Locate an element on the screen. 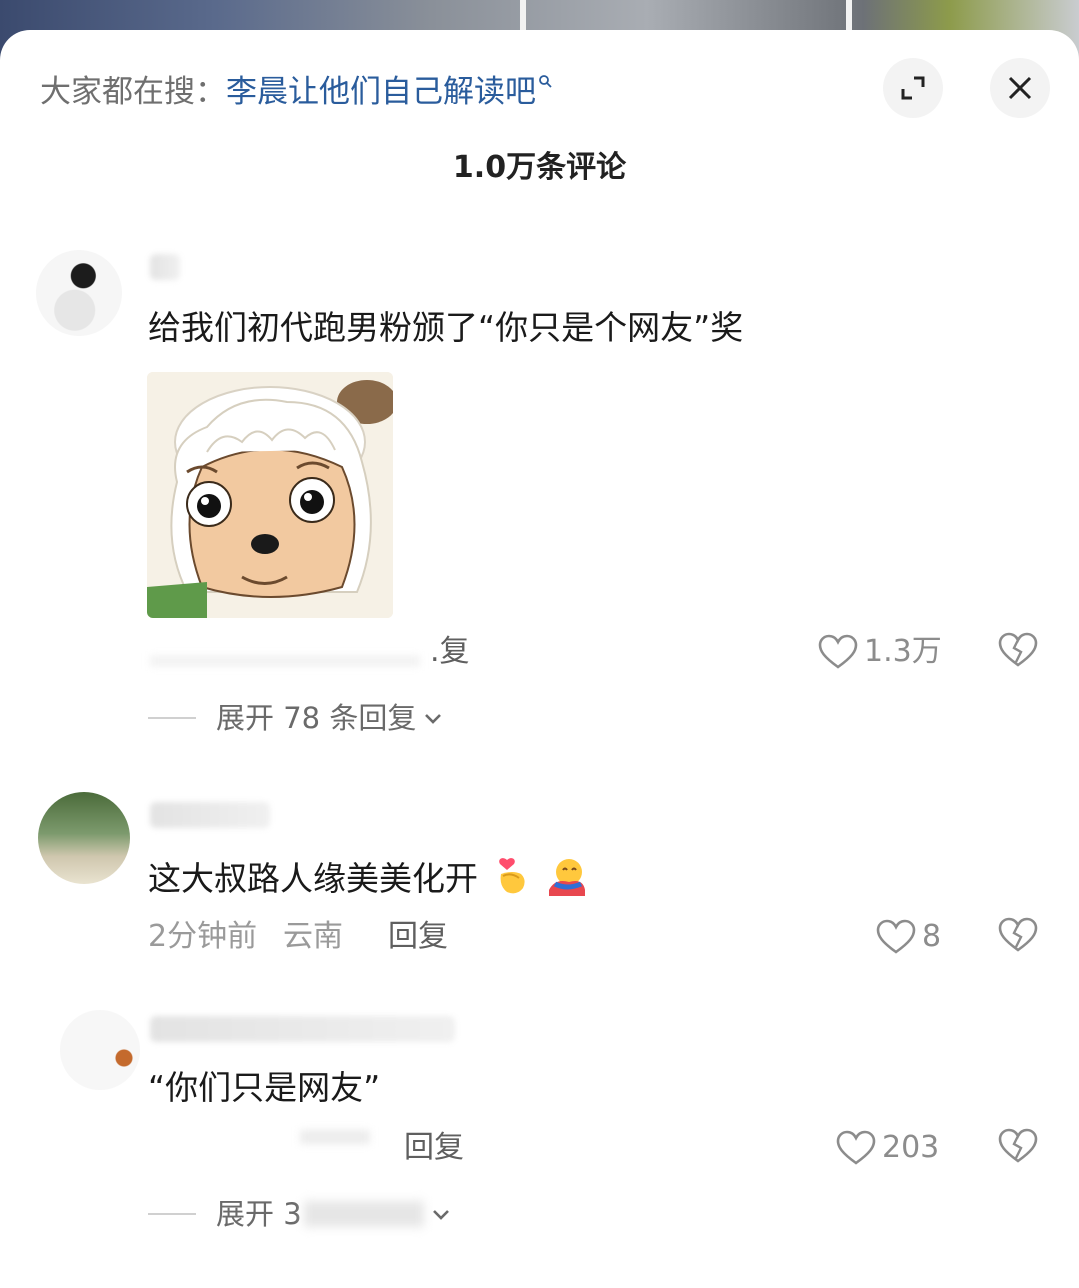  expand-icon is located at coordinates (913, 88).